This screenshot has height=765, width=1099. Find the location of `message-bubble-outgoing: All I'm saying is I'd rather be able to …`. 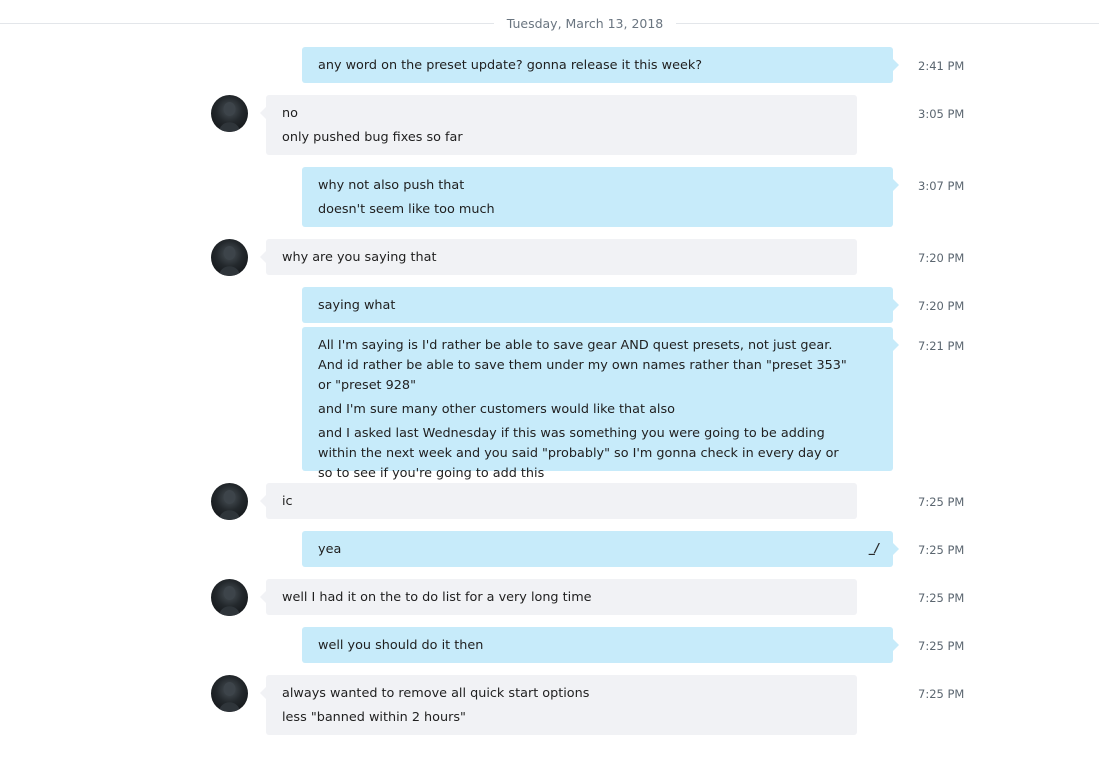

message-bubble-outgoing: All I'm saying is I'd rather be able to … is located at coordinates (600, 404).